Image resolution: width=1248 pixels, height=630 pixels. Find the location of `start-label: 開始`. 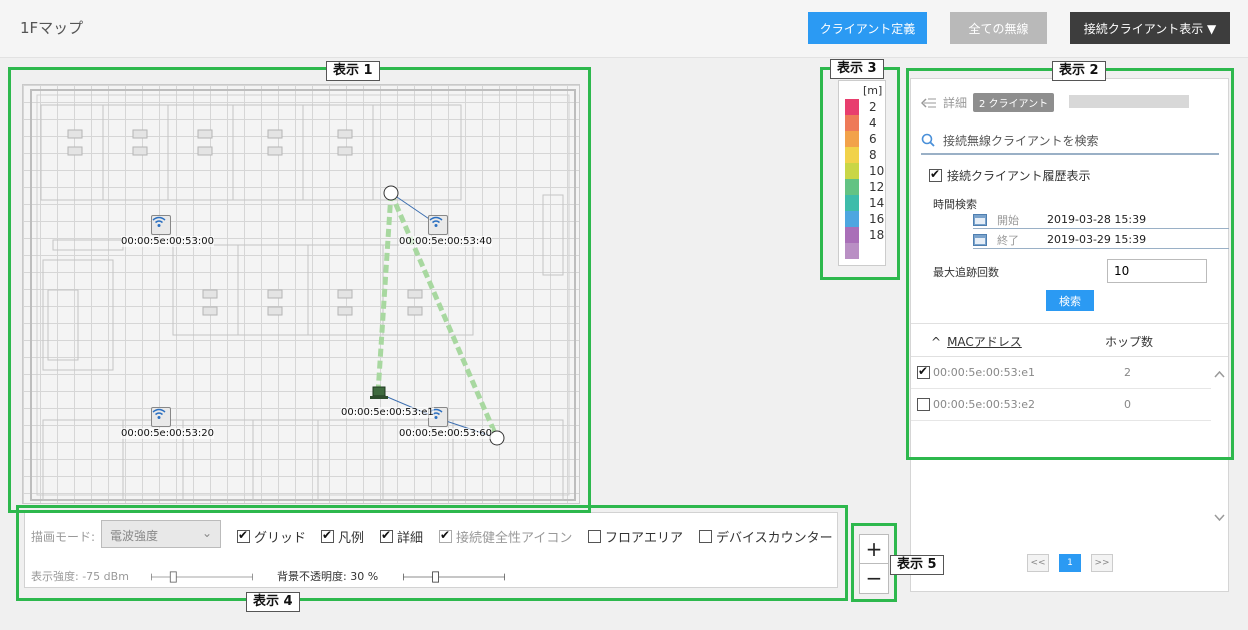

start-label: 開始 is located at coordinates (1008, 220).